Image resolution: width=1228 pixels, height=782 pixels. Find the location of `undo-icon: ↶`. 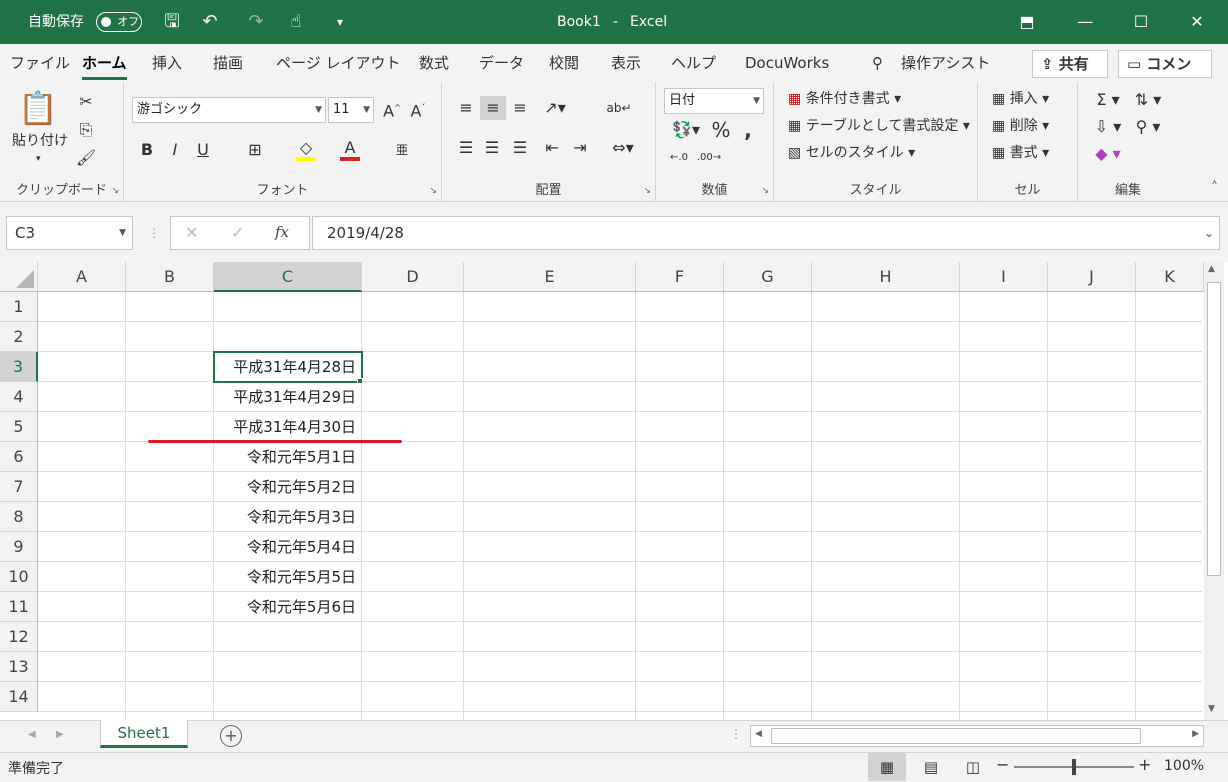

undo-icon: ↶ is located at coordinates (210, 22).